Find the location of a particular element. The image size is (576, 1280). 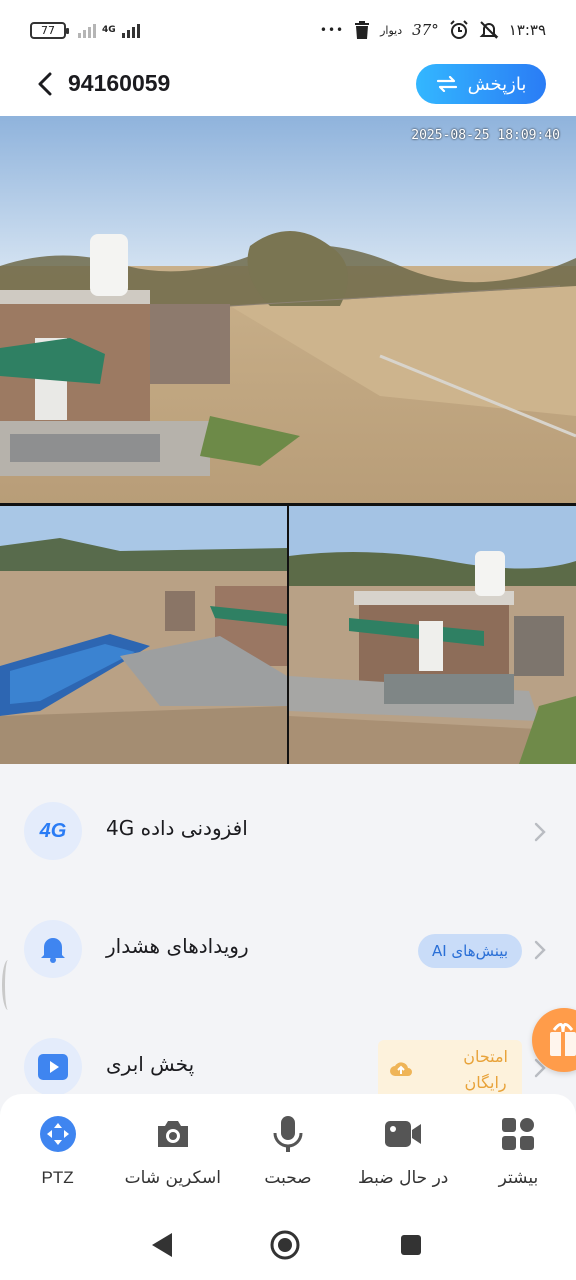

trial-line1: امتحان is located at coordinates (485, 1056).